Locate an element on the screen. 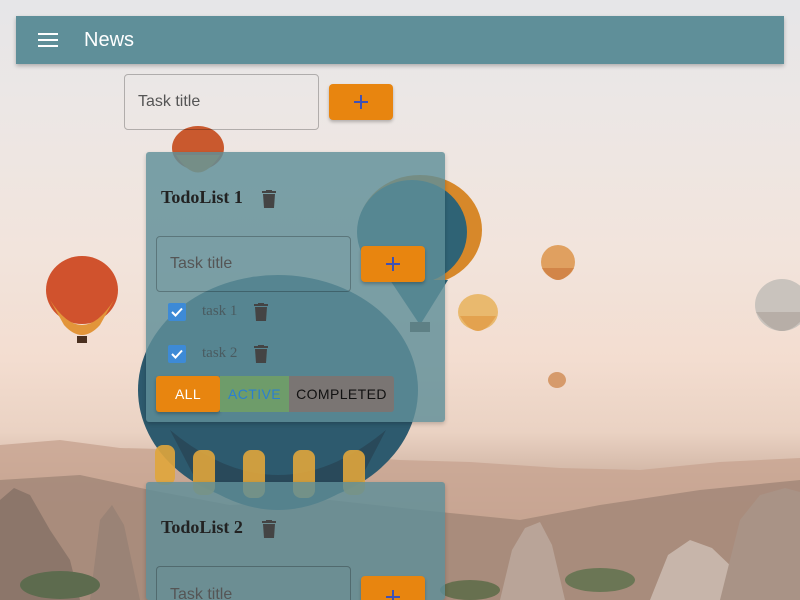  task-item: task 2 is located at coordinates (296, 354).